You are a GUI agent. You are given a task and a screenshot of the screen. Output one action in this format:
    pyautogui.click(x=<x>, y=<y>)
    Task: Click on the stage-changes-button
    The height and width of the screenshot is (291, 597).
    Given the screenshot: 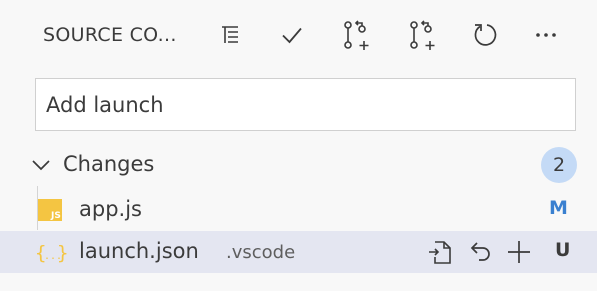 What is the action you would take?
    pyautogui.click(x=519, y=252)
    